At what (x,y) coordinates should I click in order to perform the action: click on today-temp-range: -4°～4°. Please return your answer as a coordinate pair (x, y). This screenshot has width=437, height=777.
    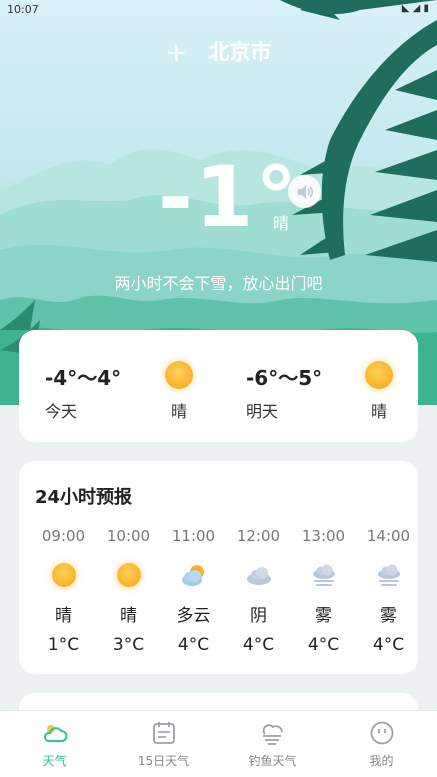
    Looking at the image, I should click on (83, 378).